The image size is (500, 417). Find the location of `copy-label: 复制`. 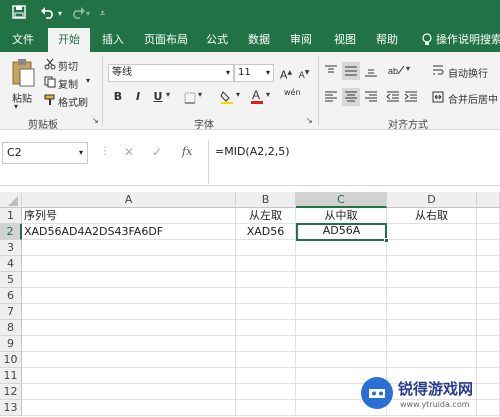

copy-label: 复制 is located at coordinates (68, 83).